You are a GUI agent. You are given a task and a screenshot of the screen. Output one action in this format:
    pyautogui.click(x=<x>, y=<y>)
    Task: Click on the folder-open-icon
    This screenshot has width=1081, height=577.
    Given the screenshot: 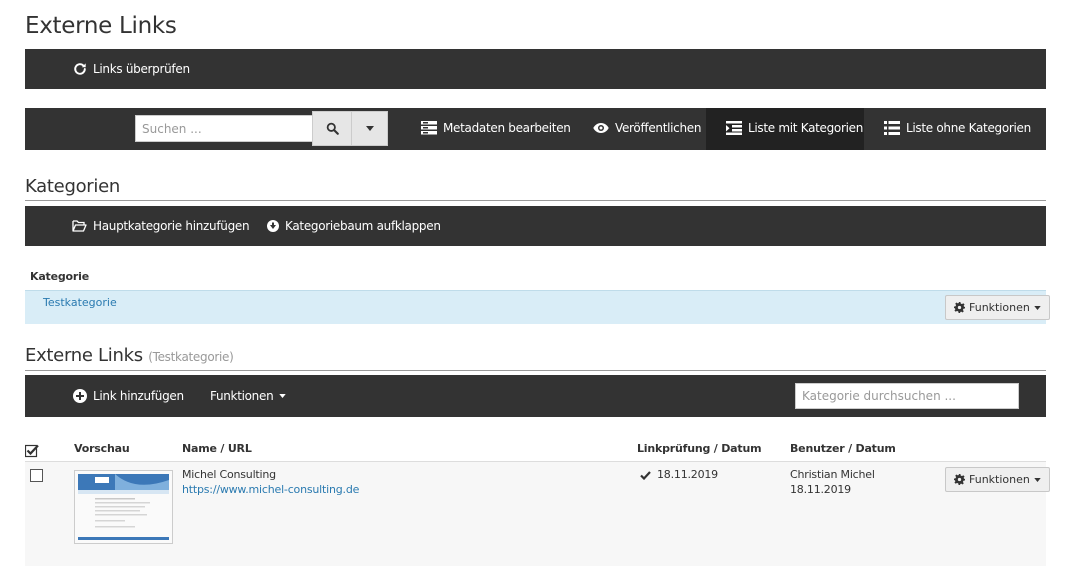 What is the action you would take?
    pyautogui.click(x=79, y=226)
    